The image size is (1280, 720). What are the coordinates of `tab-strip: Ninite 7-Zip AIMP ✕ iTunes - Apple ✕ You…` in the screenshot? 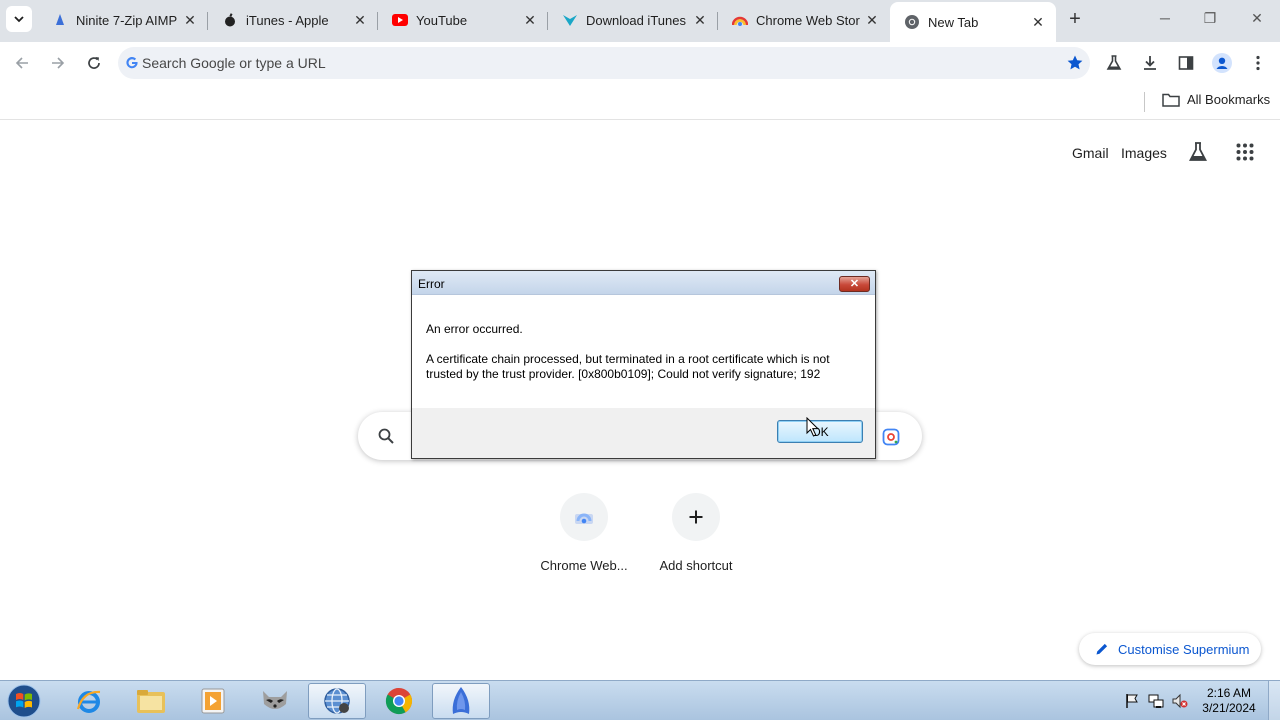 It's located at (640, 21).